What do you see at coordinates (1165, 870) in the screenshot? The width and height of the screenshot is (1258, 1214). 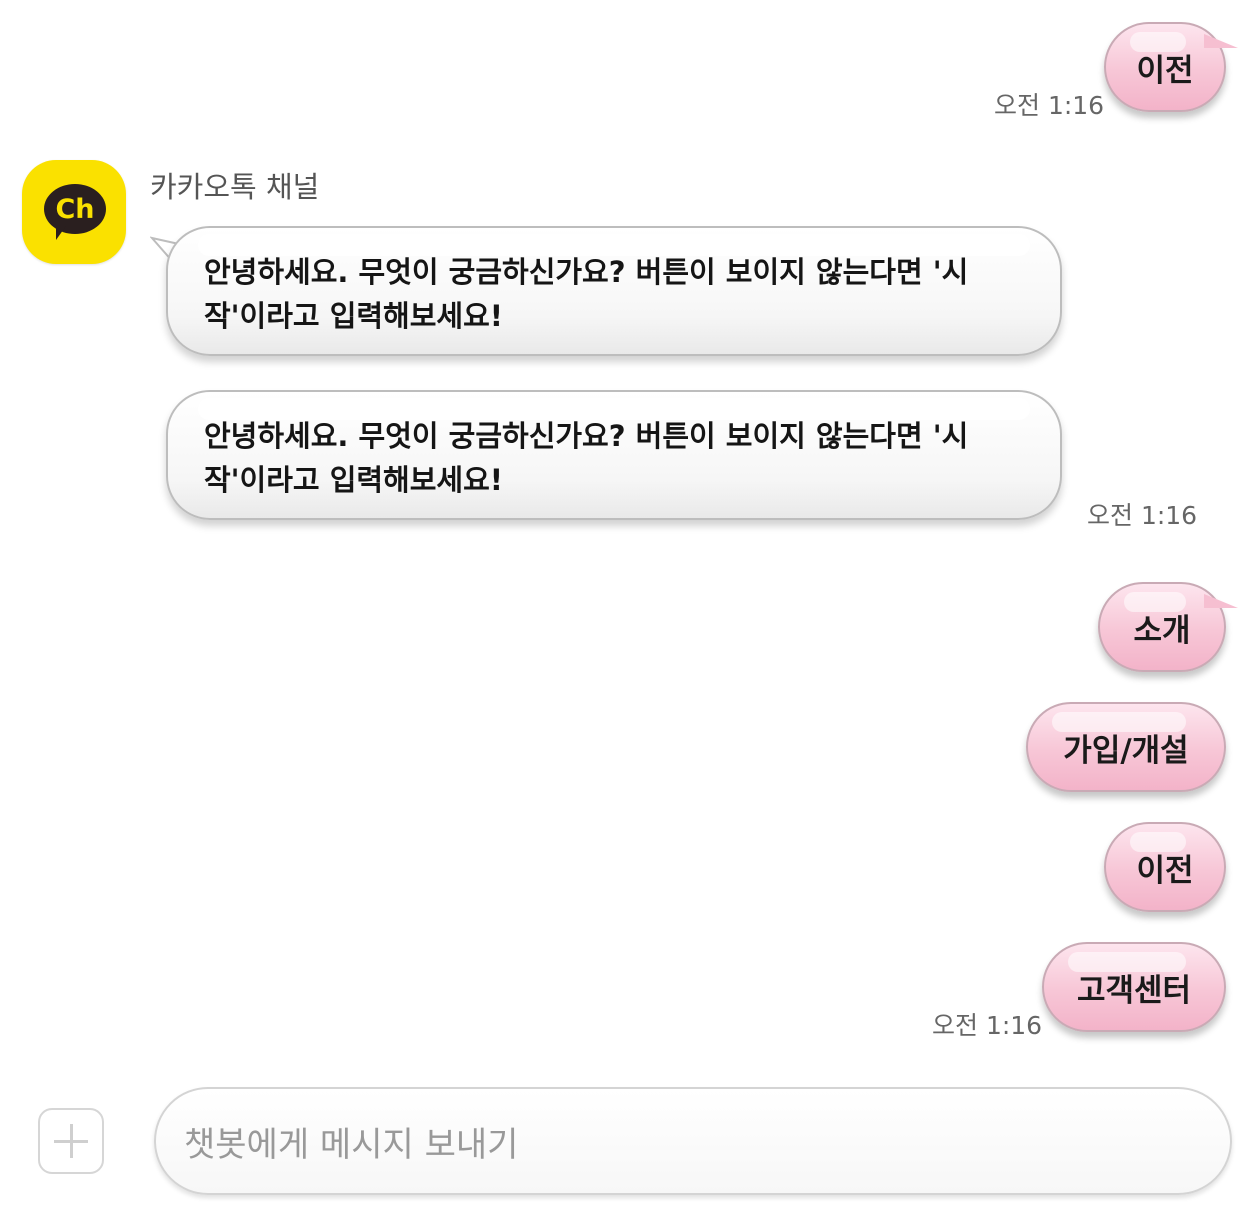 I see `quick-reply-label: 이전` at bounding box center [1165, 870].